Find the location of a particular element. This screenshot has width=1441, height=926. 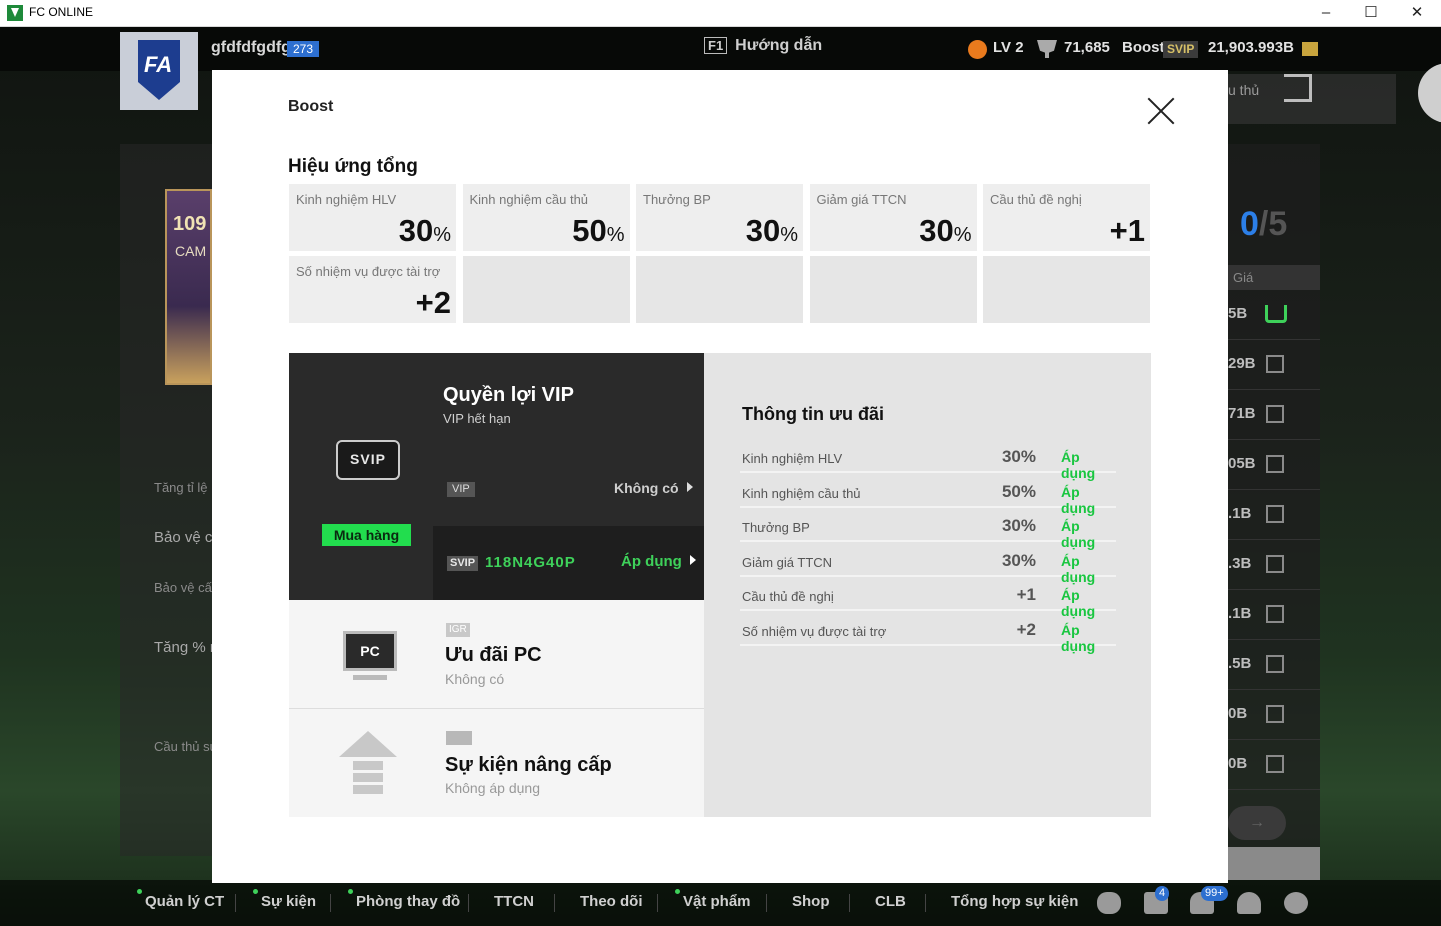

info-value: 50% is located at coordinates (1018, 491).